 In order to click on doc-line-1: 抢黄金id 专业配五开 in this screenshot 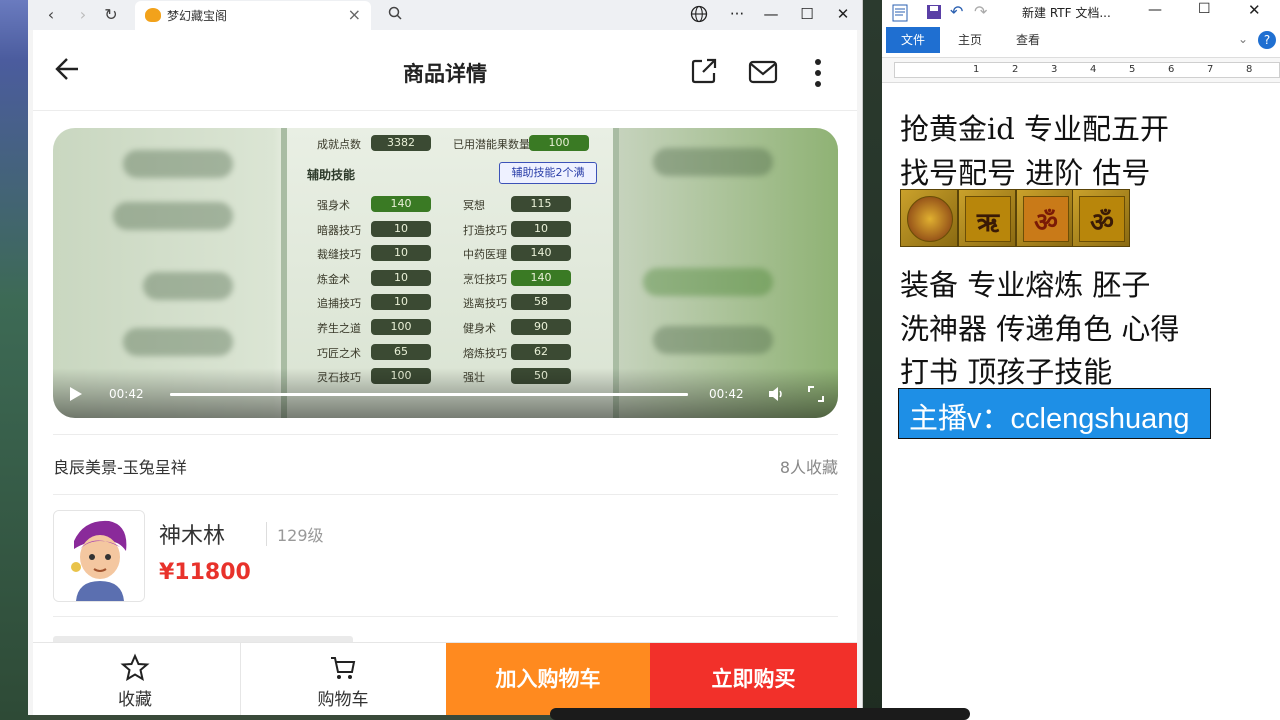, I will do `click(1035, 129)`.